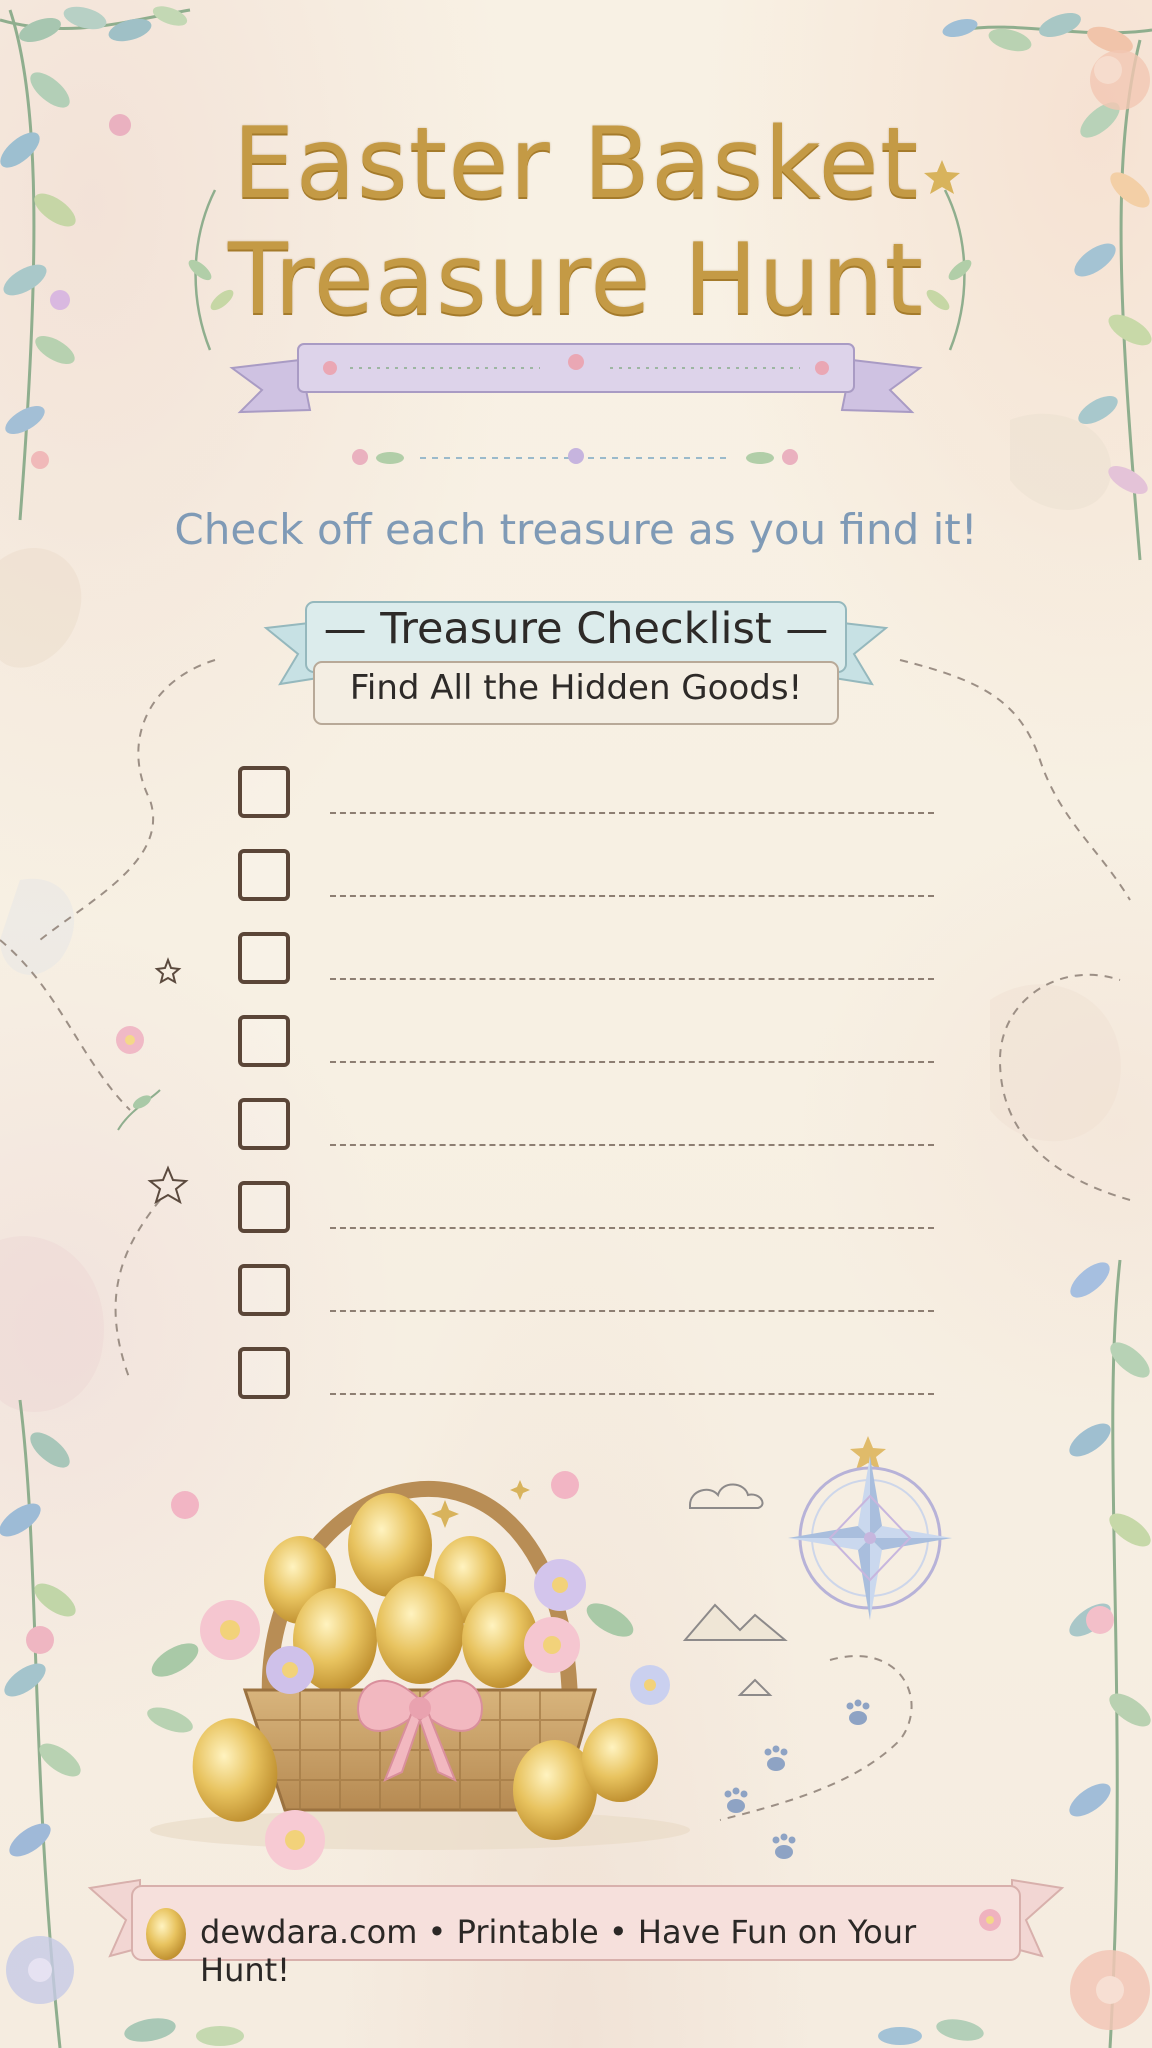 The width and height of the screenshot is (1152, 2048). I want to click on page-title-line1: Easter Basket, so click(576, 164).